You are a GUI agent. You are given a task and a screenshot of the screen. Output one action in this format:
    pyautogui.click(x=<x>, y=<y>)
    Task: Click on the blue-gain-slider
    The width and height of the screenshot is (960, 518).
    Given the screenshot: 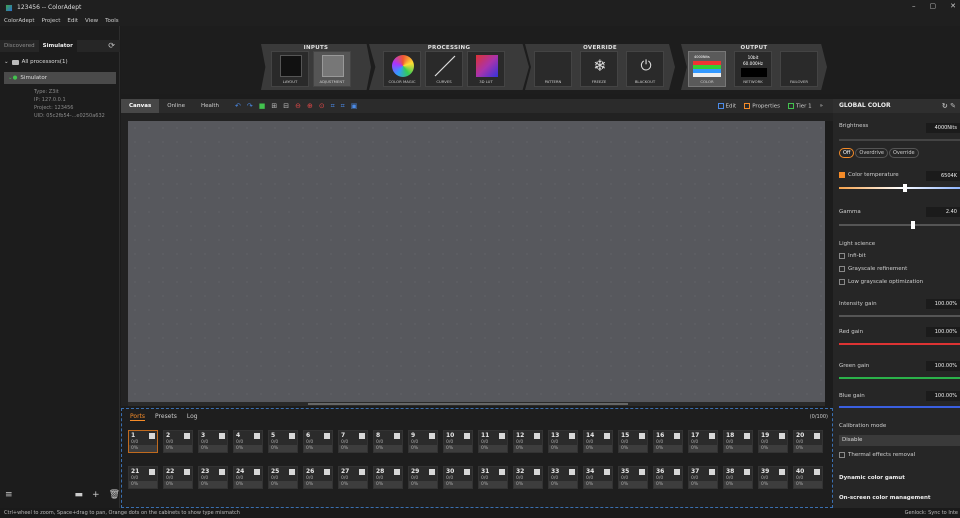 What is the action you would take?
    pyautogui.click(x=899, y=407)
    